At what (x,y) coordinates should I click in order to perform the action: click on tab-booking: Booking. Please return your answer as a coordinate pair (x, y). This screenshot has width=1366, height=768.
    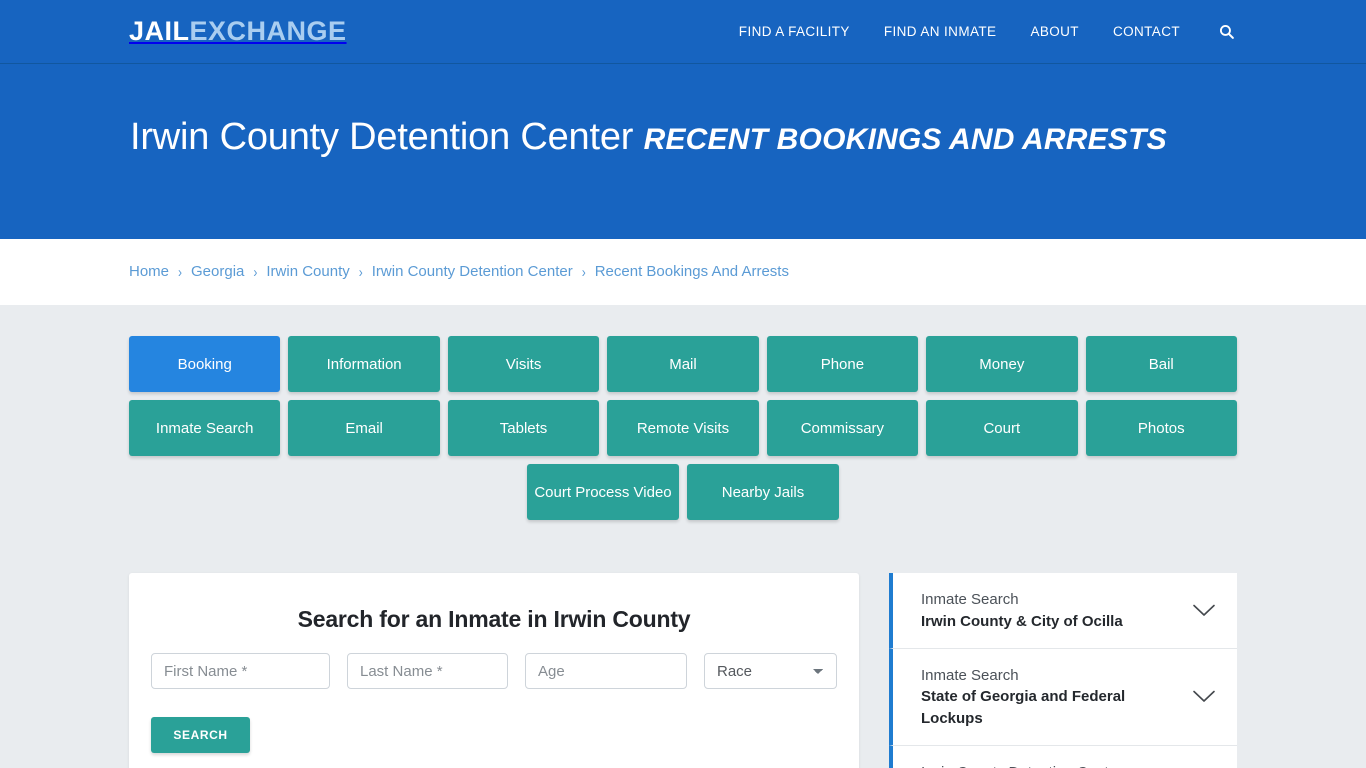
    Looking at the image, I should click on (205, 364).